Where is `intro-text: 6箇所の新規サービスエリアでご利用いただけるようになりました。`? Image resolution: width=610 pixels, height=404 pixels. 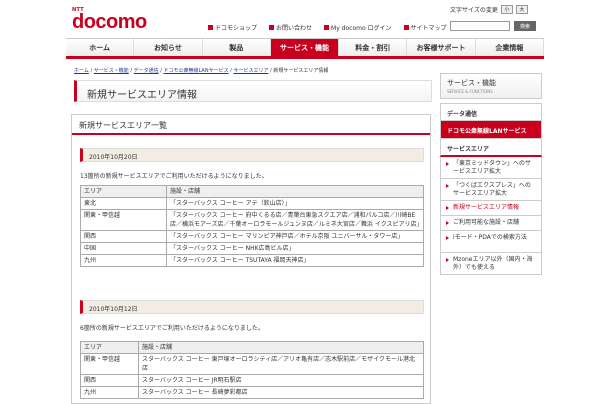 intro-text: 6箇所の新規サービスエリアでご利用いただけるようになりました。 is located at coordinates (172, 328).